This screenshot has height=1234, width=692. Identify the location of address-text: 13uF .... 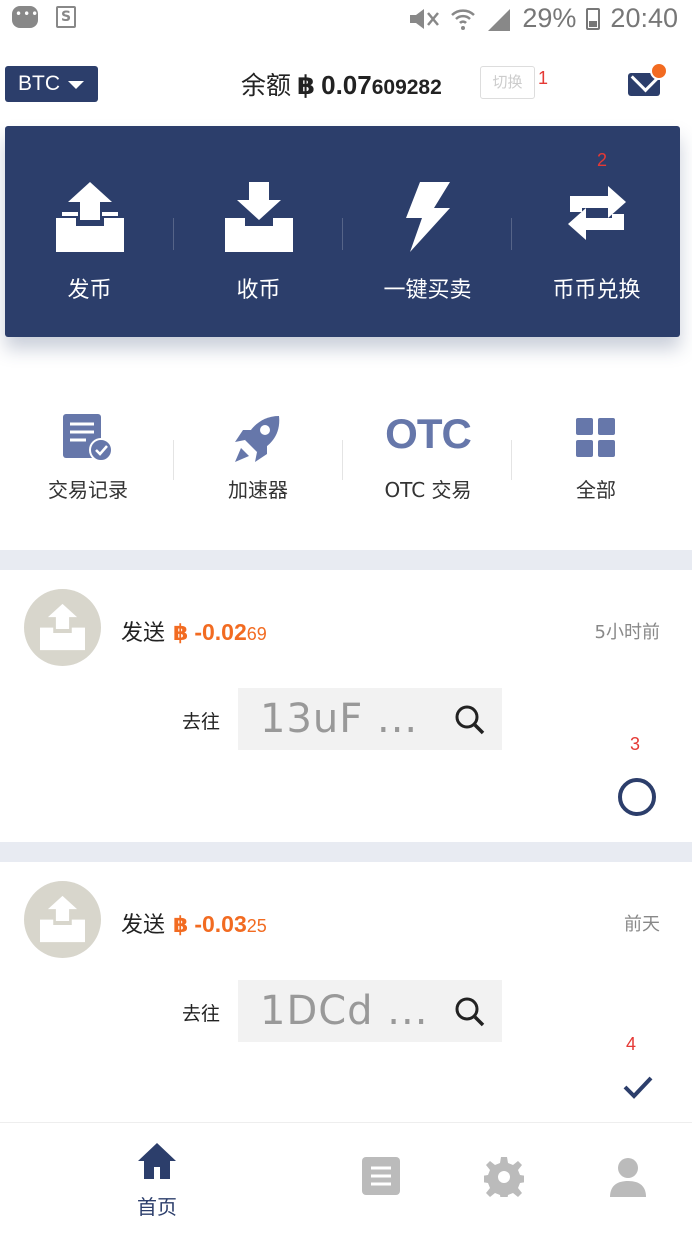
(339, 719).